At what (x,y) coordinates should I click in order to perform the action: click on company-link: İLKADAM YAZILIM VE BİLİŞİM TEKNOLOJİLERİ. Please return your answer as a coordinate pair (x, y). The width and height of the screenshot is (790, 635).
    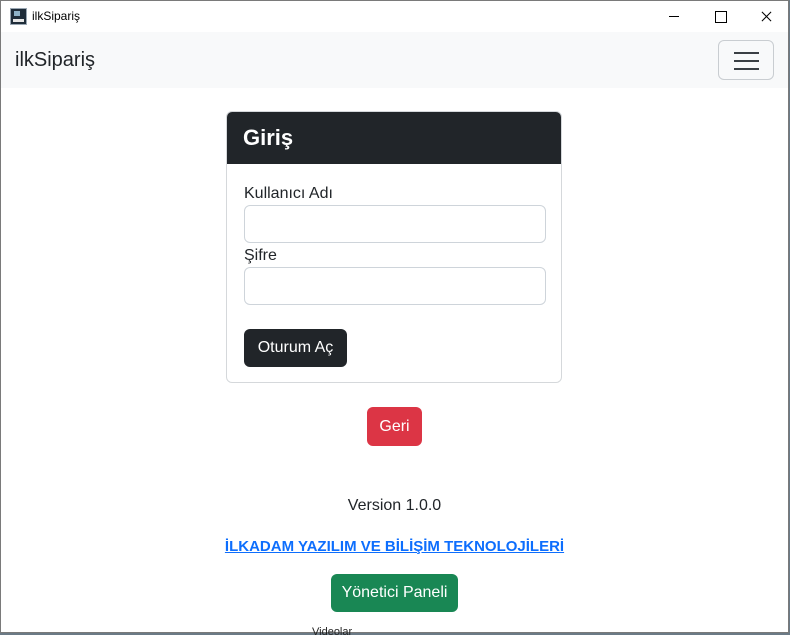
    Looking at the image, I should click on (394, 546).